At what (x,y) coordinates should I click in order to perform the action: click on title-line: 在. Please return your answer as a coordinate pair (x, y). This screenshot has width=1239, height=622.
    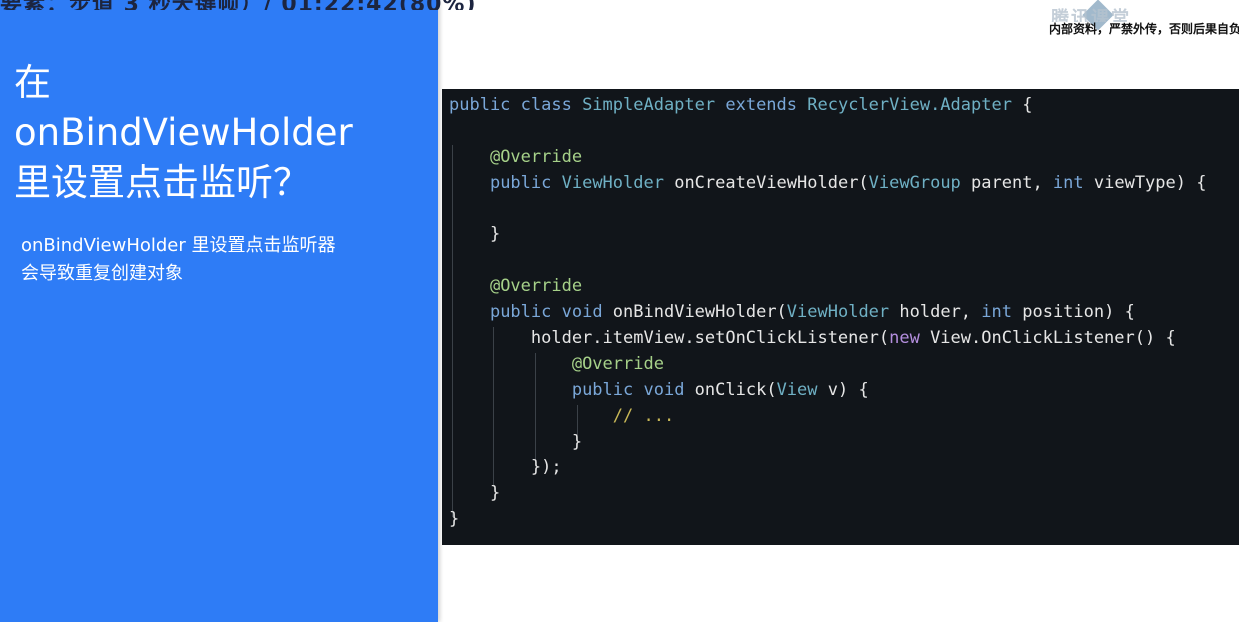
    Looking at the image, I should click on (32, 82).